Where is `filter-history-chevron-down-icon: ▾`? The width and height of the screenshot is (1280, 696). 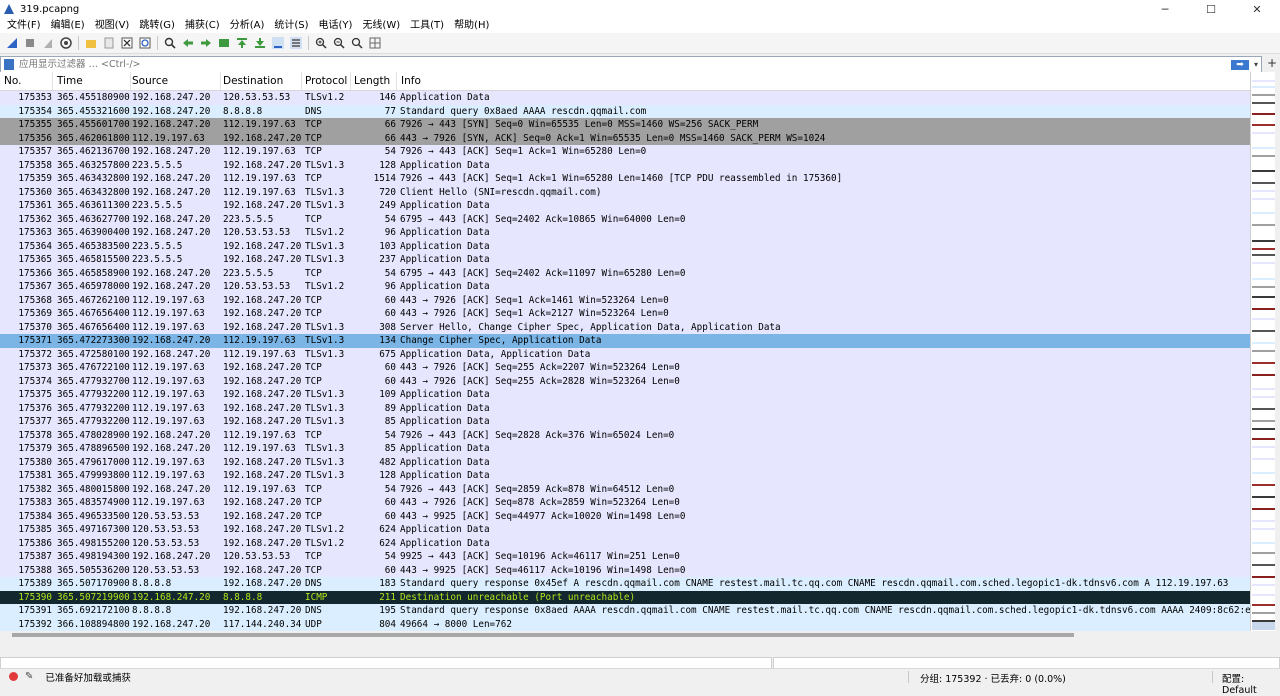 filter-history-chevron-down-icon: ▾ is located at coordinates (1256, 64).